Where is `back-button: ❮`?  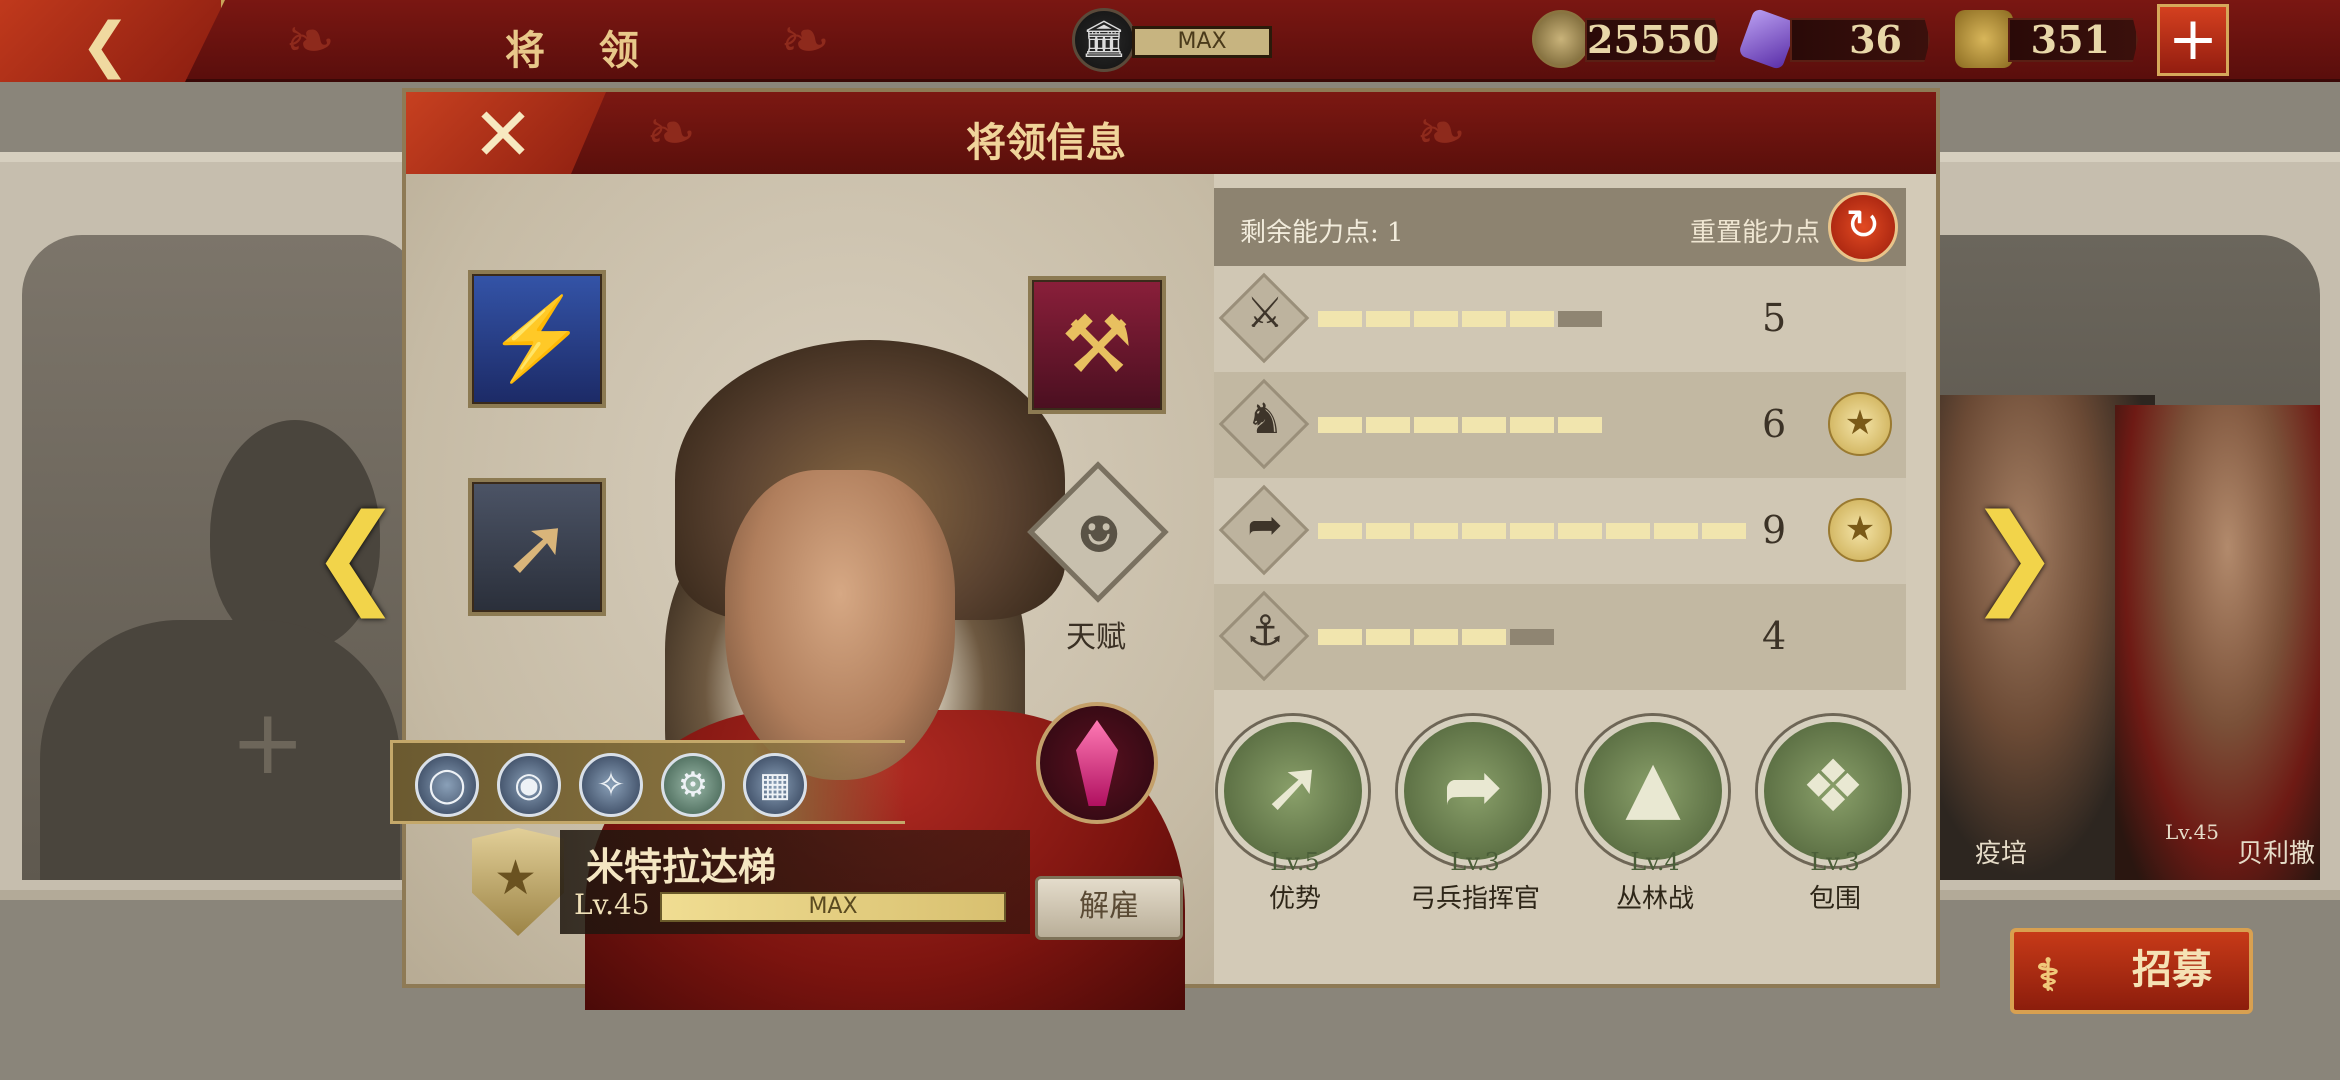
back-button: ❮ is located at coordinates (112, 41).